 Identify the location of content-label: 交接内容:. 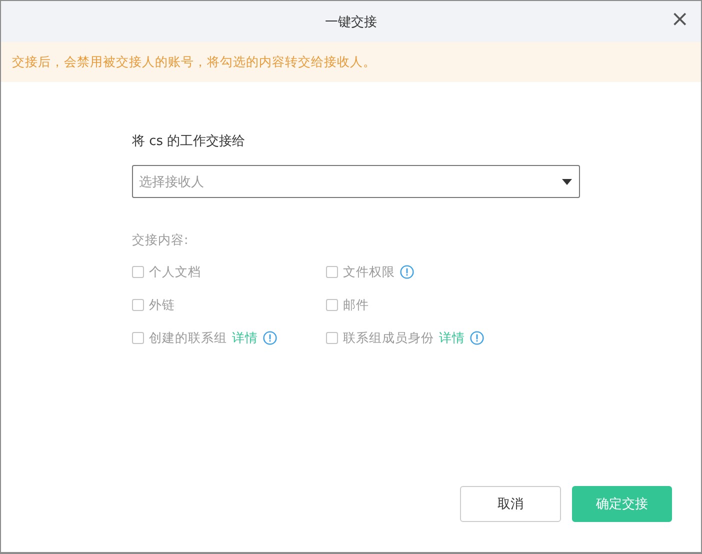
(161, 240).